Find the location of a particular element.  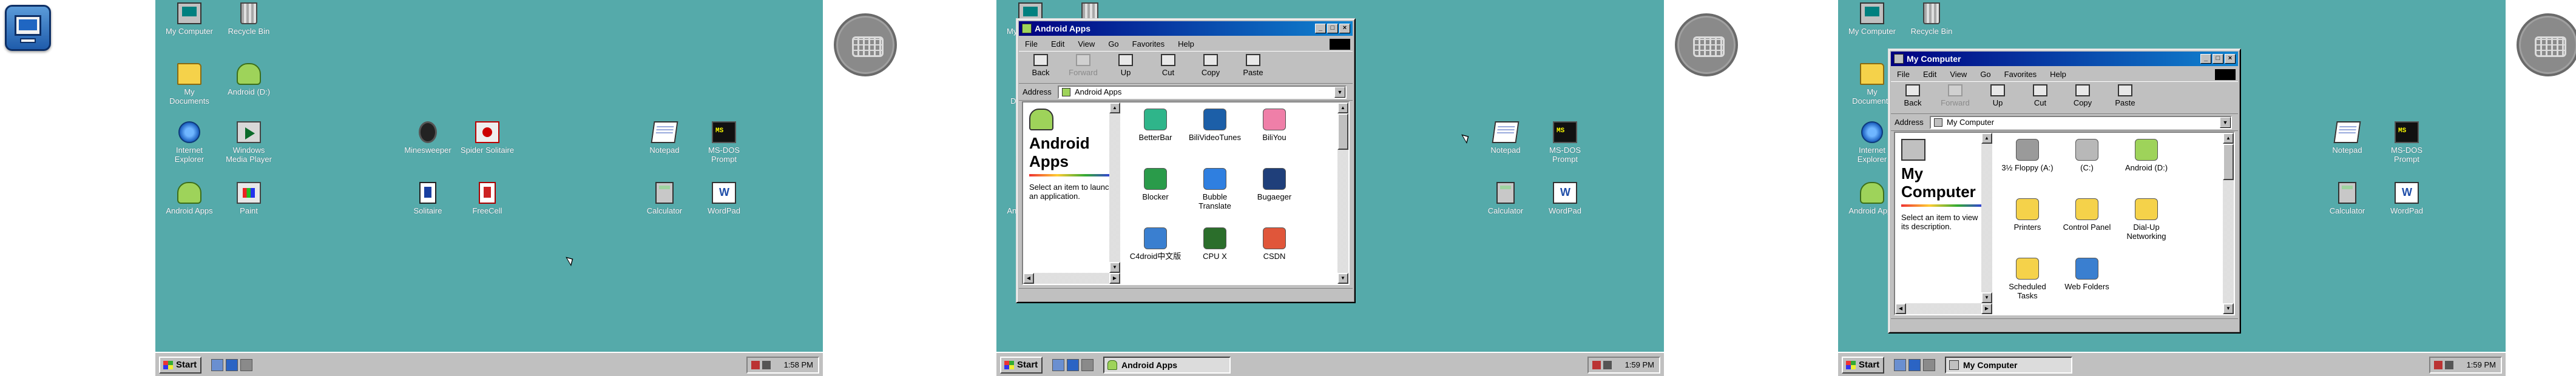

title-bar: My Computer _ □ × is located at coordinates (2064, 59).